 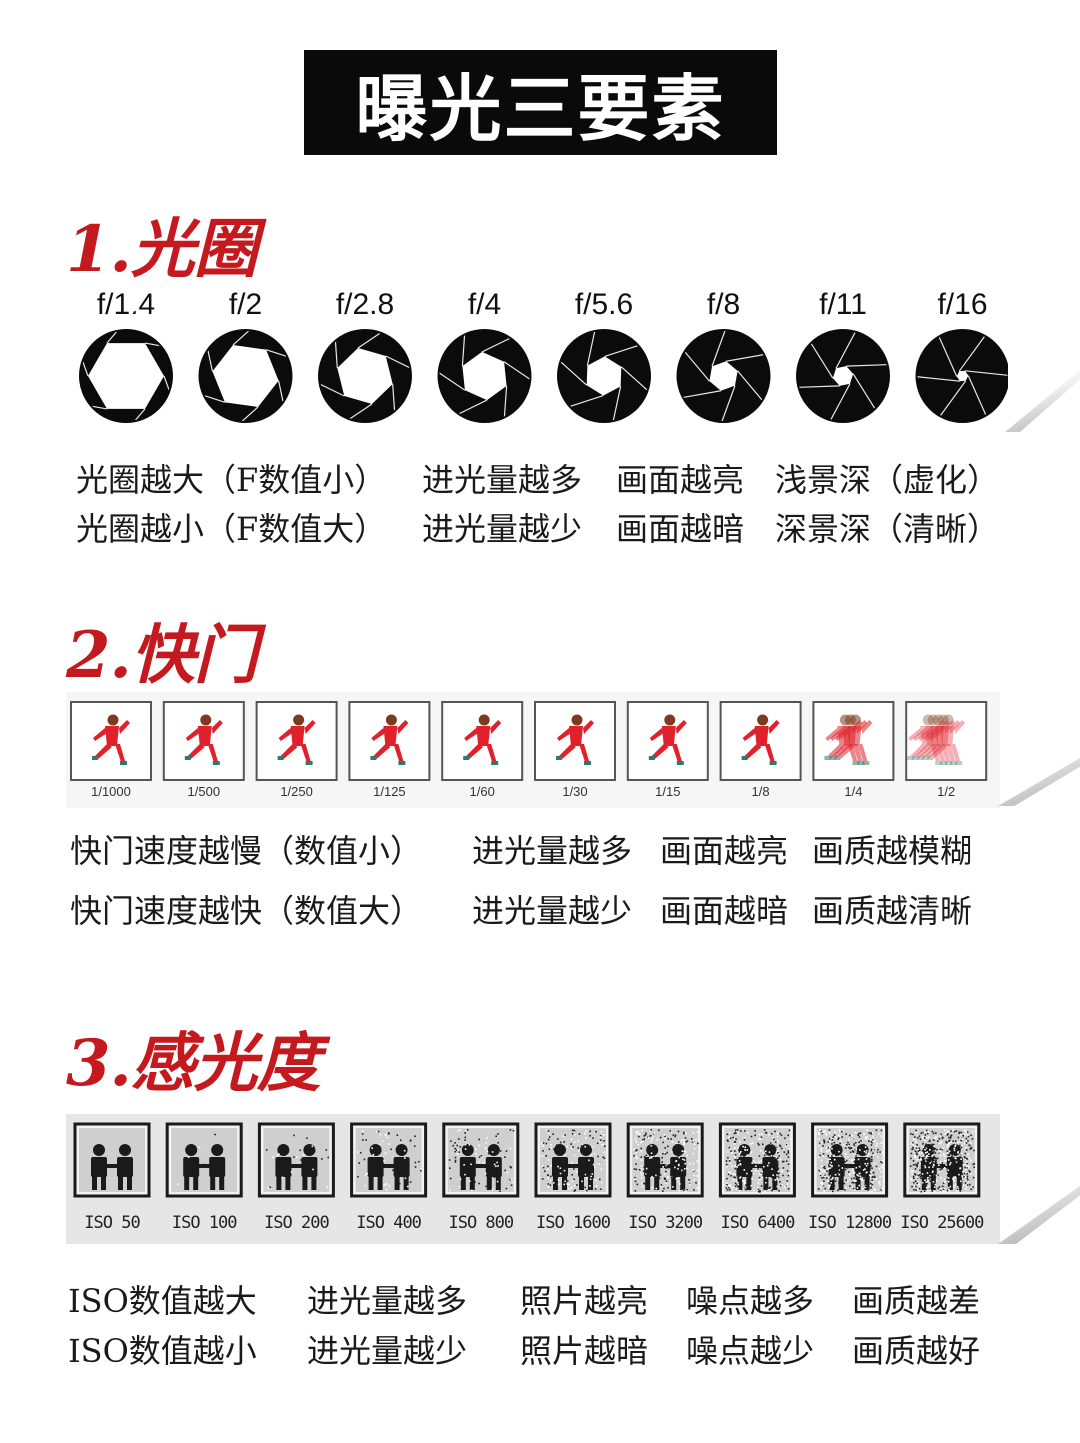 I want to click on shutter-frame: 1/30, so click(x=575, y=750).